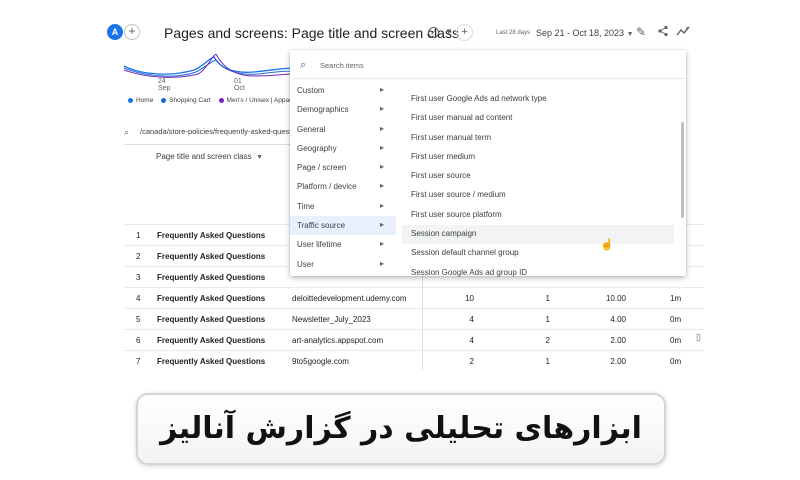  What do you see at coordinates (462, 118) in the screenshot?
I see `dimension-item-label: First user manual ad content` at bounding box center [462, 118].